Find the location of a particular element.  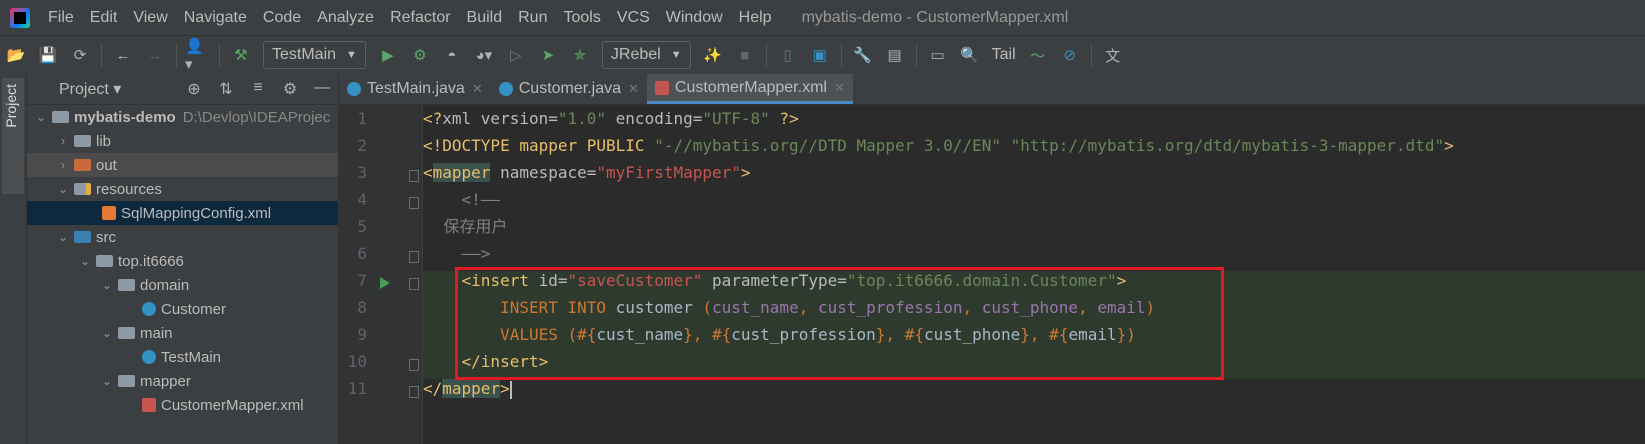

forward-arrow-icon: → is located at coordinates (155, 55).